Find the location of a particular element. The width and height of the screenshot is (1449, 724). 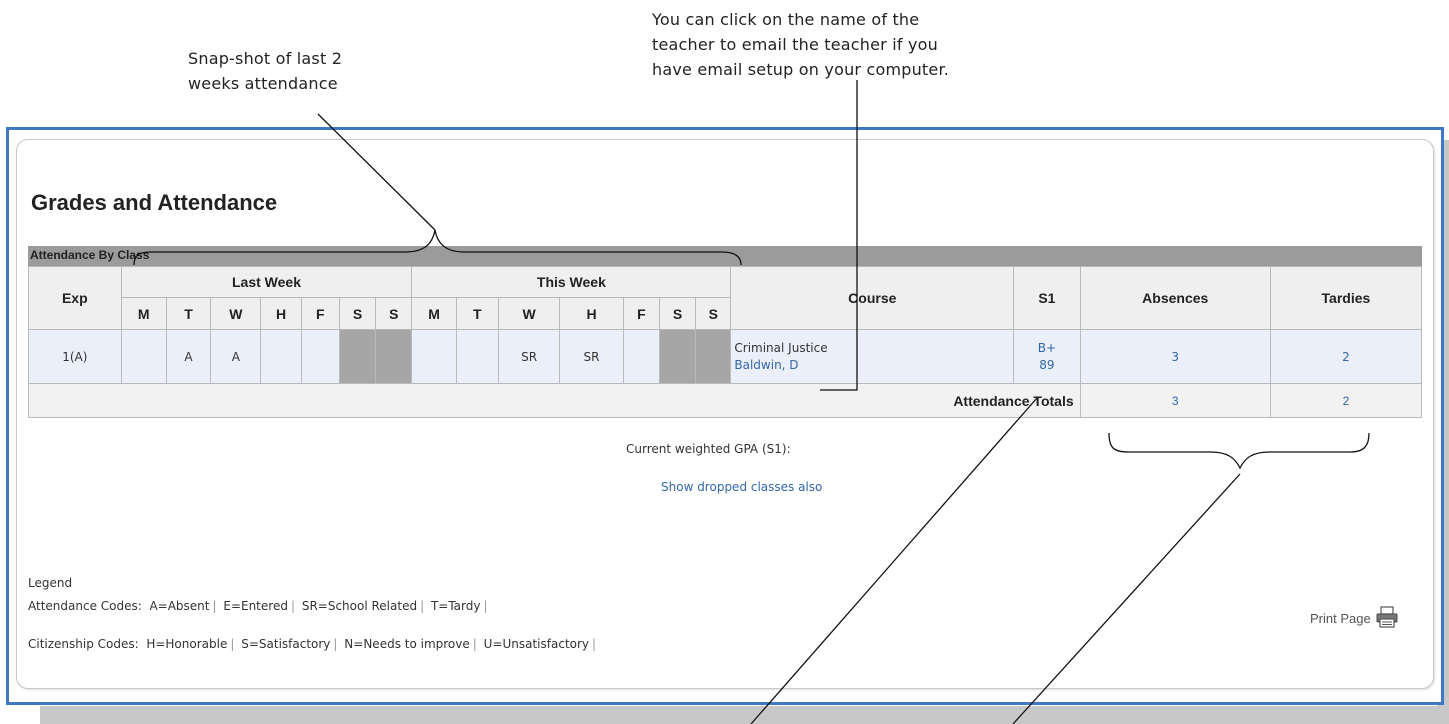

grade-pointer-line is located at coordinates (894, 560).